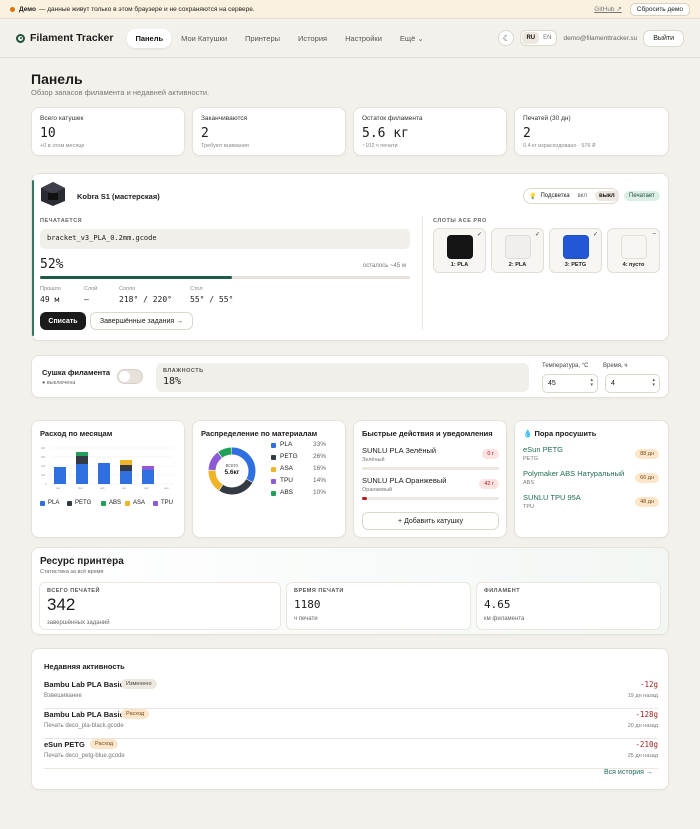  What do you see at coordinates (86, 299) in the screenshot?
I see `metric-value: —` at bounding box center [86, 299].